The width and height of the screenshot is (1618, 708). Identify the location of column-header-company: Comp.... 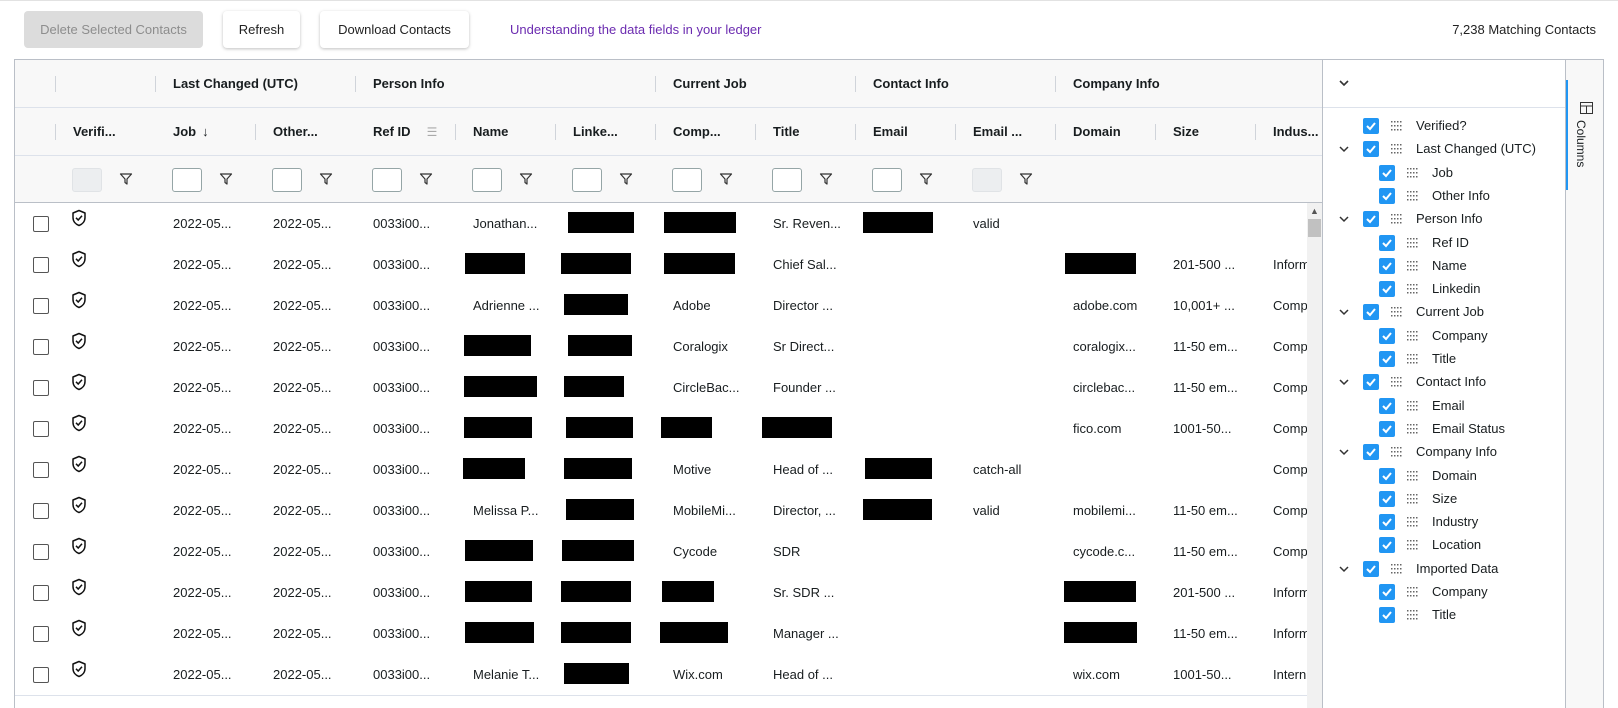
(705, 132).